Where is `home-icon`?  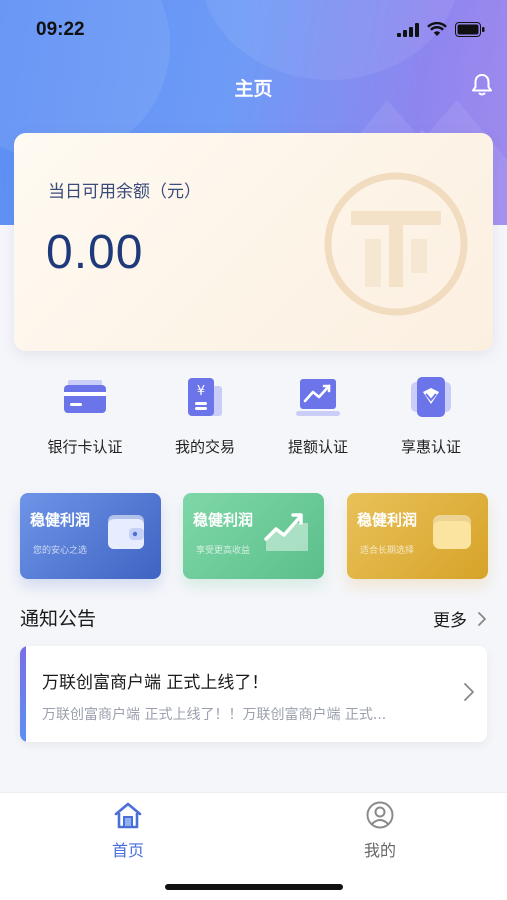 home-icon is located at coordinates (128, 815).